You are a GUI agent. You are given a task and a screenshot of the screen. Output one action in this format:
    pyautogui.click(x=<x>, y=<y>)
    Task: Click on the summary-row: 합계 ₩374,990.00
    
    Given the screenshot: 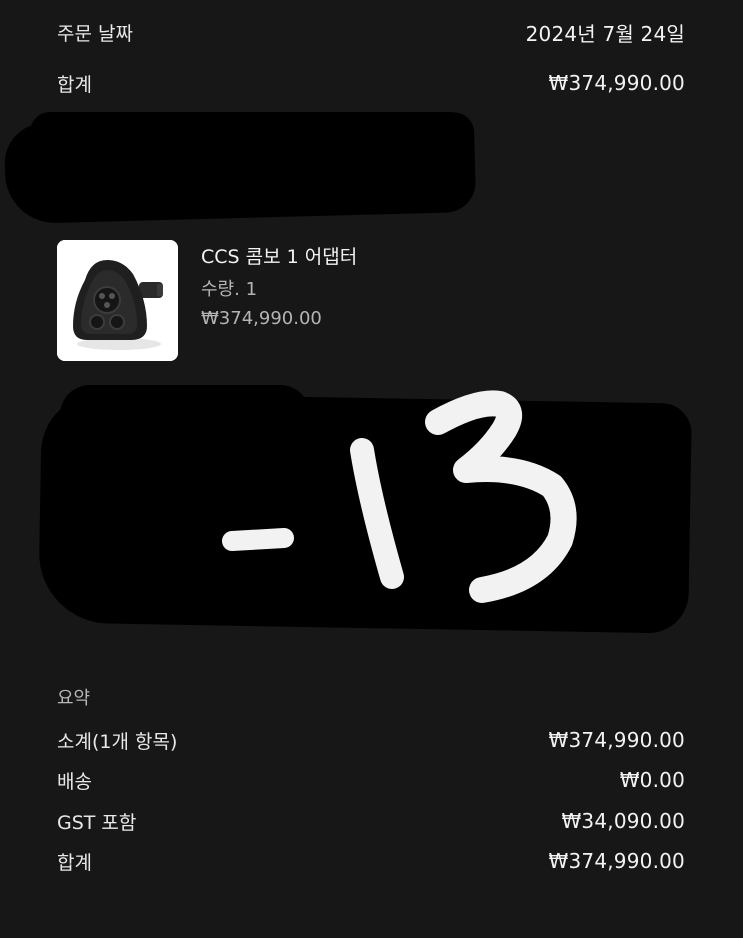 What is the action you would take?
    pyautogui.click(x=371, y=861)
    